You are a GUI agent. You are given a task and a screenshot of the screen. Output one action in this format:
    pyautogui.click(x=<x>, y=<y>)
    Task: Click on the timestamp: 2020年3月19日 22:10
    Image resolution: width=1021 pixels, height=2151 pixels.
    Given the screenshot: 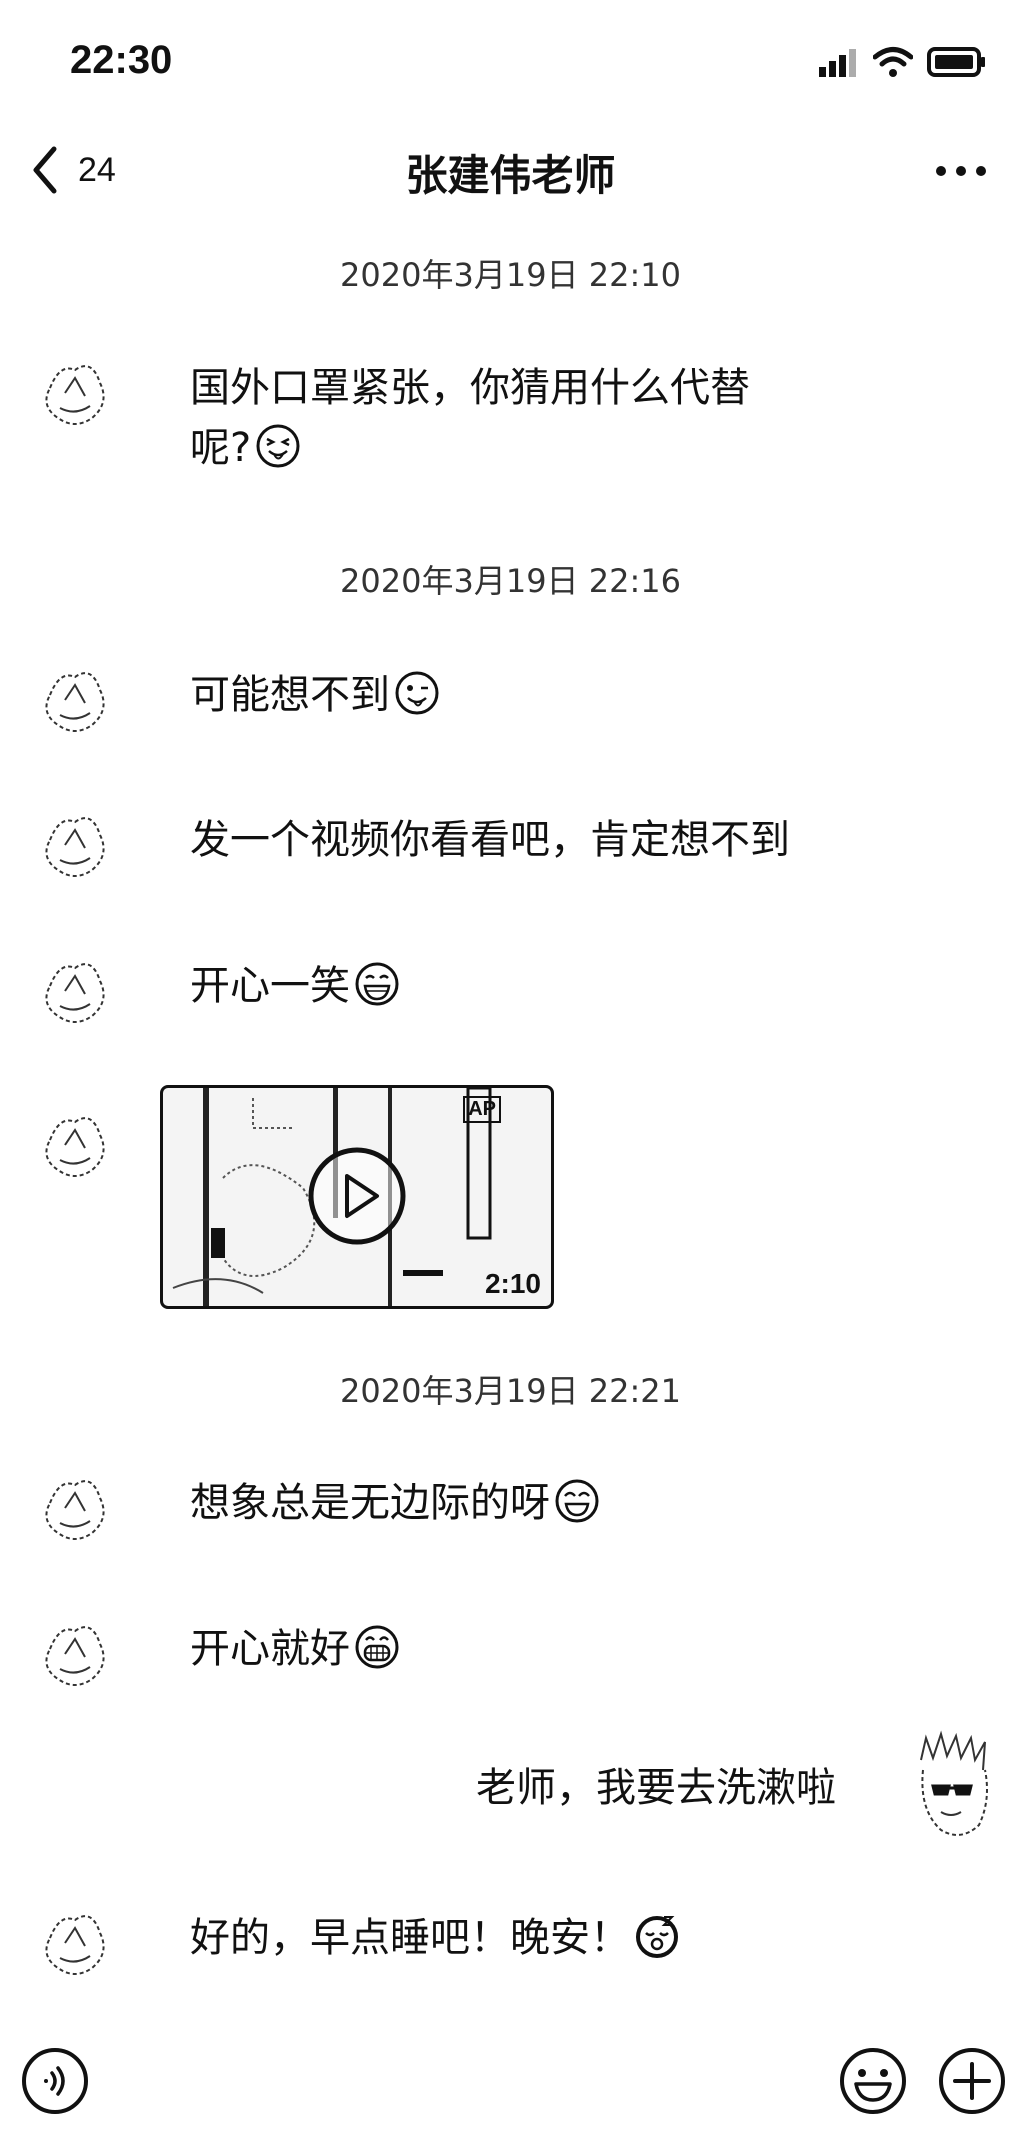 What is the action you would take?
    pyautogui.click(x=510, y=275)
    